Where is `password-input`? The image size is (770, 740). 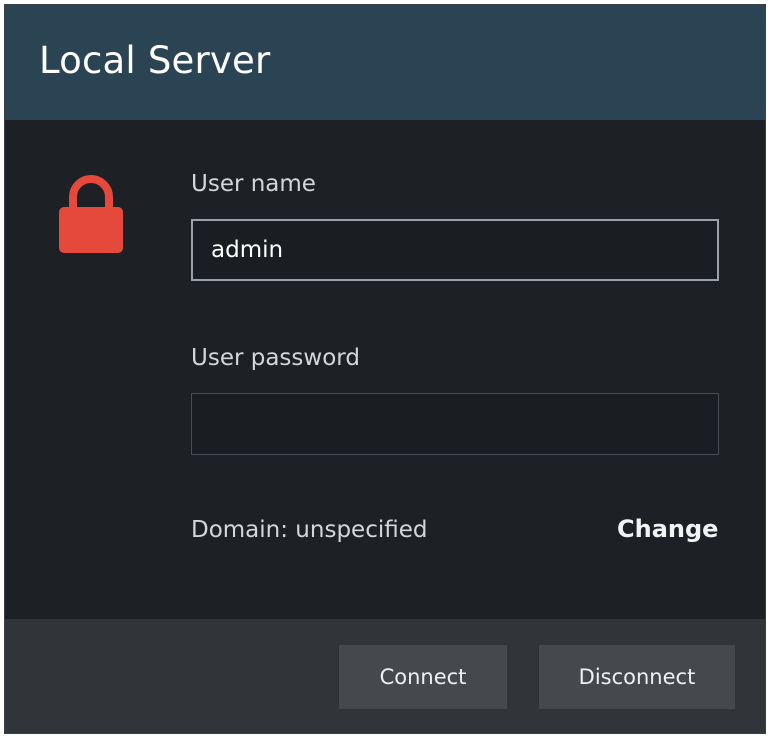 password-input is located at coordinates (455, 424).